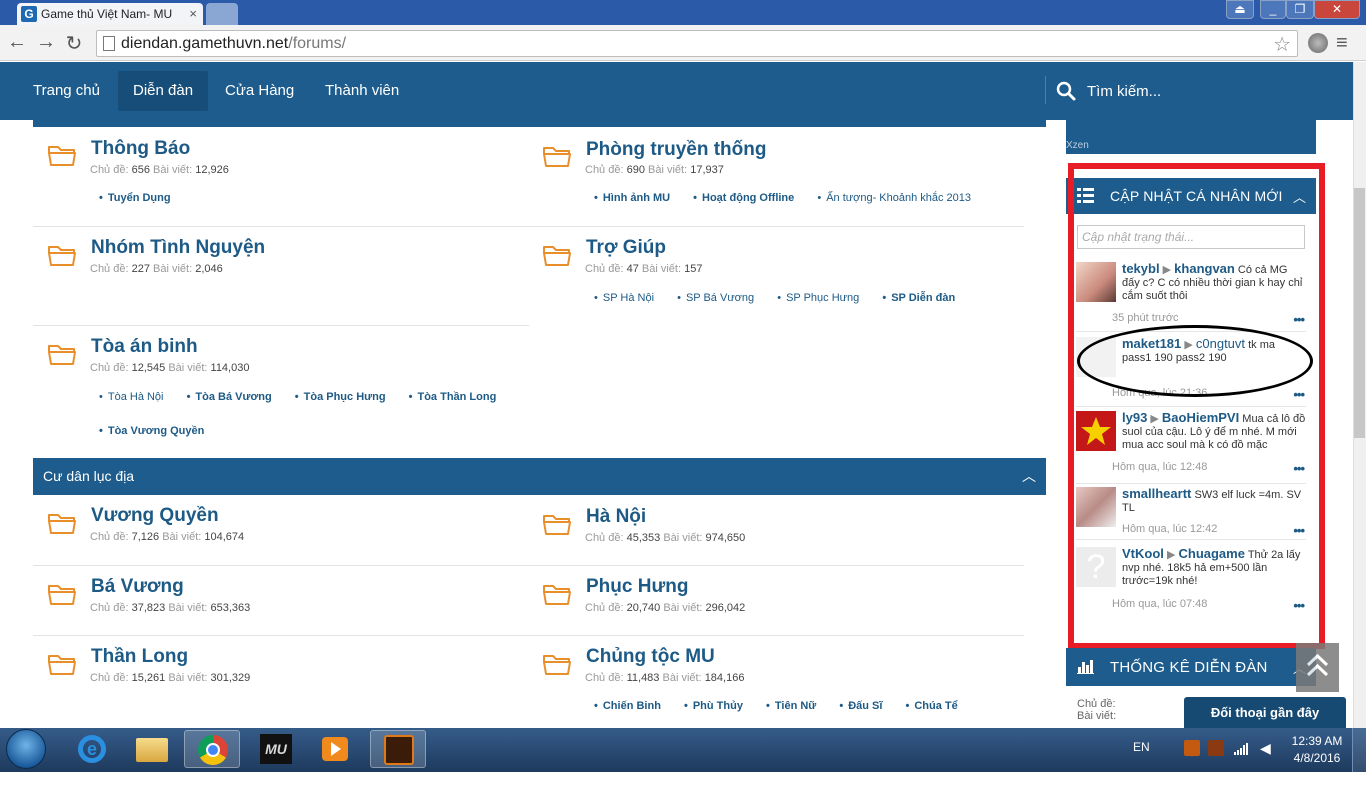 The image size is (1366, 792). Describe the element at coordinates (212, 170) in the screenshot. I see `posts-count: 12,926` at that location.